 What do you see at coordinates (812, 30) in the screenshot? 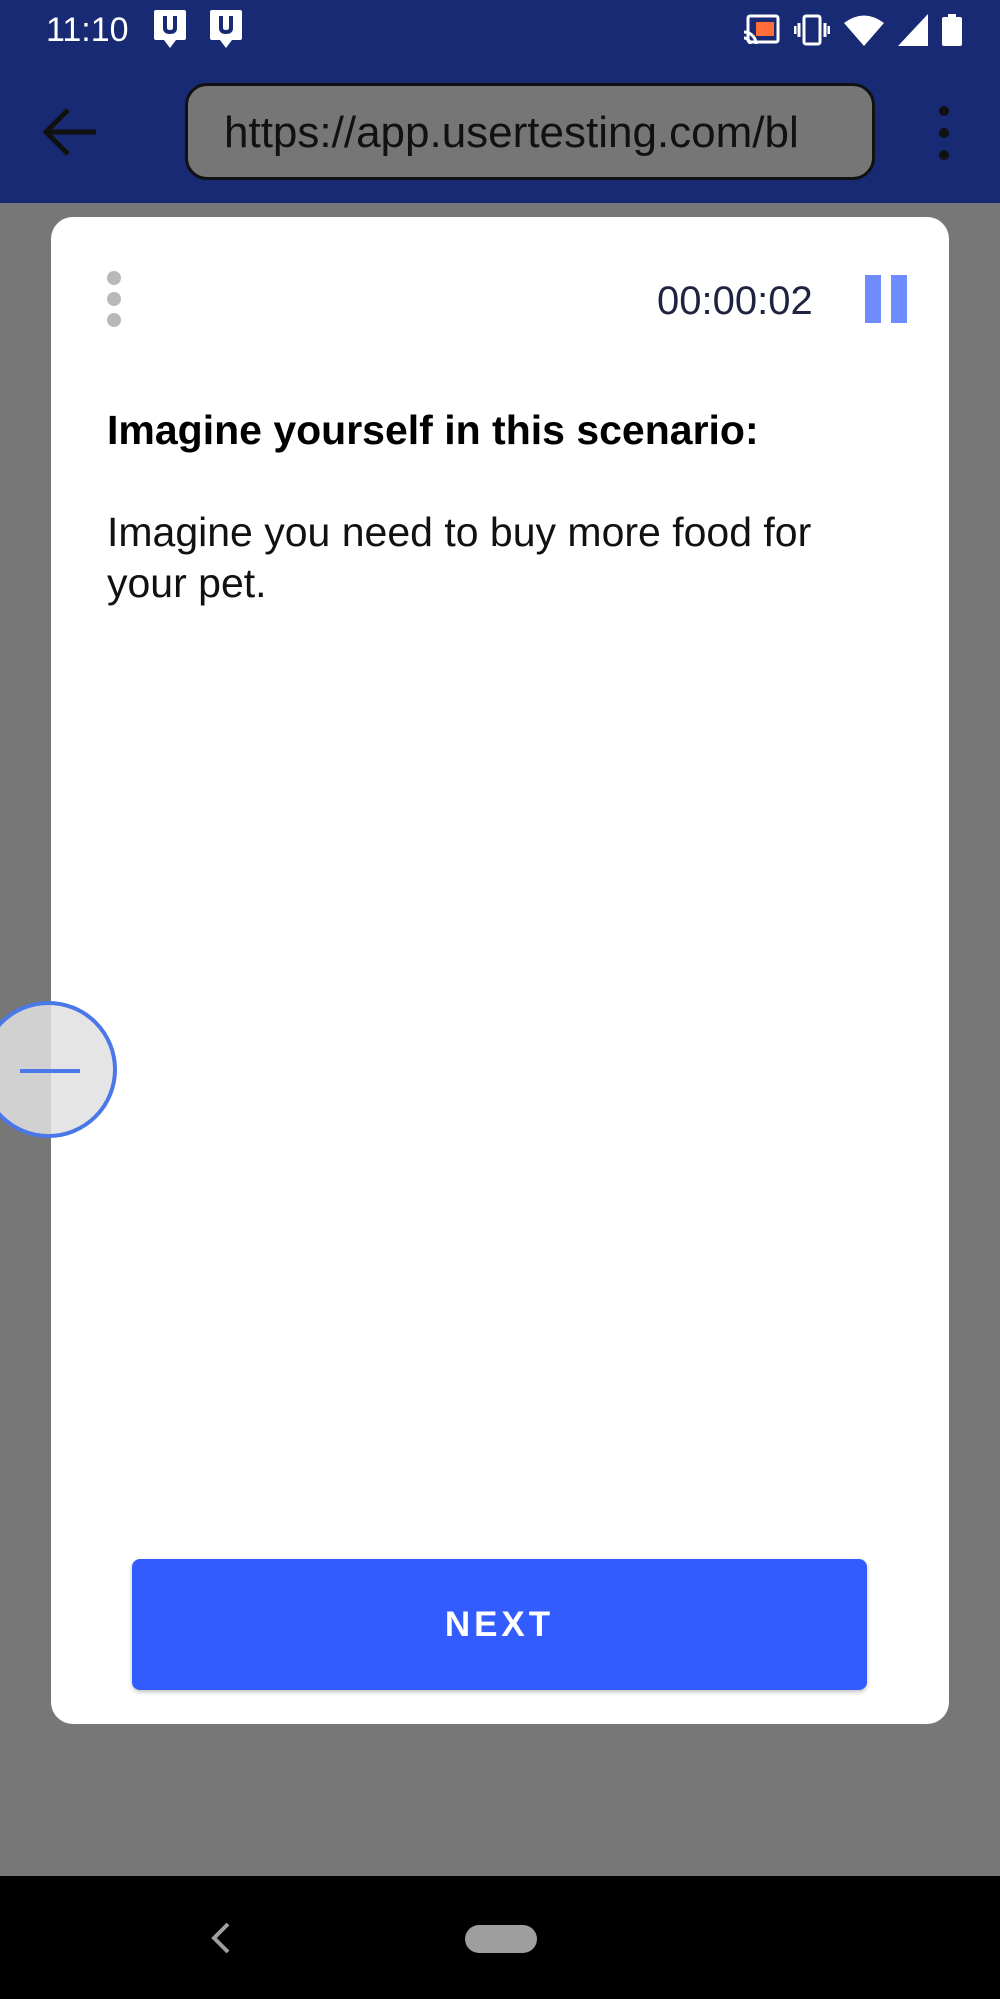
I see `vibrate-icon` at bounding box center [812, 30].